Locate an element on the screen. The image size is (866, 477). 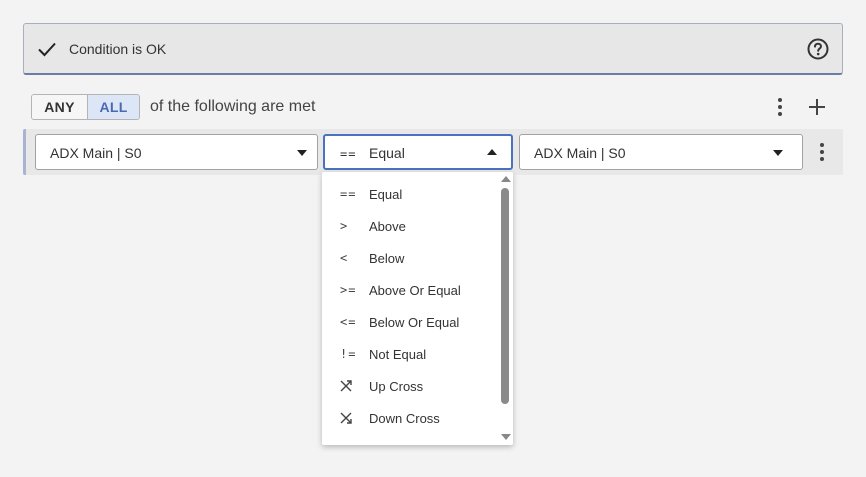
operator-select: == Equal is located at coordinates (418, 152).